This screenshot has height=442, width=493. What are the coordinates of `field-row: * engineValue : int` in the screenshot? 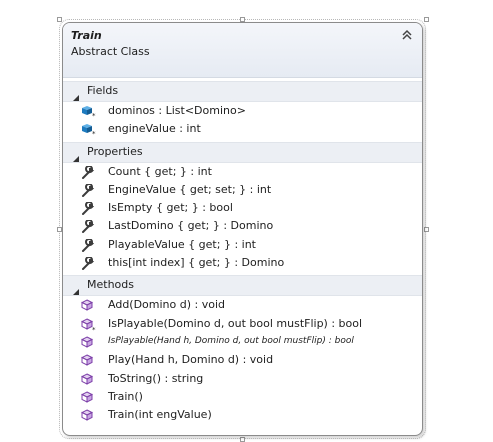 It's located at (242, 129).